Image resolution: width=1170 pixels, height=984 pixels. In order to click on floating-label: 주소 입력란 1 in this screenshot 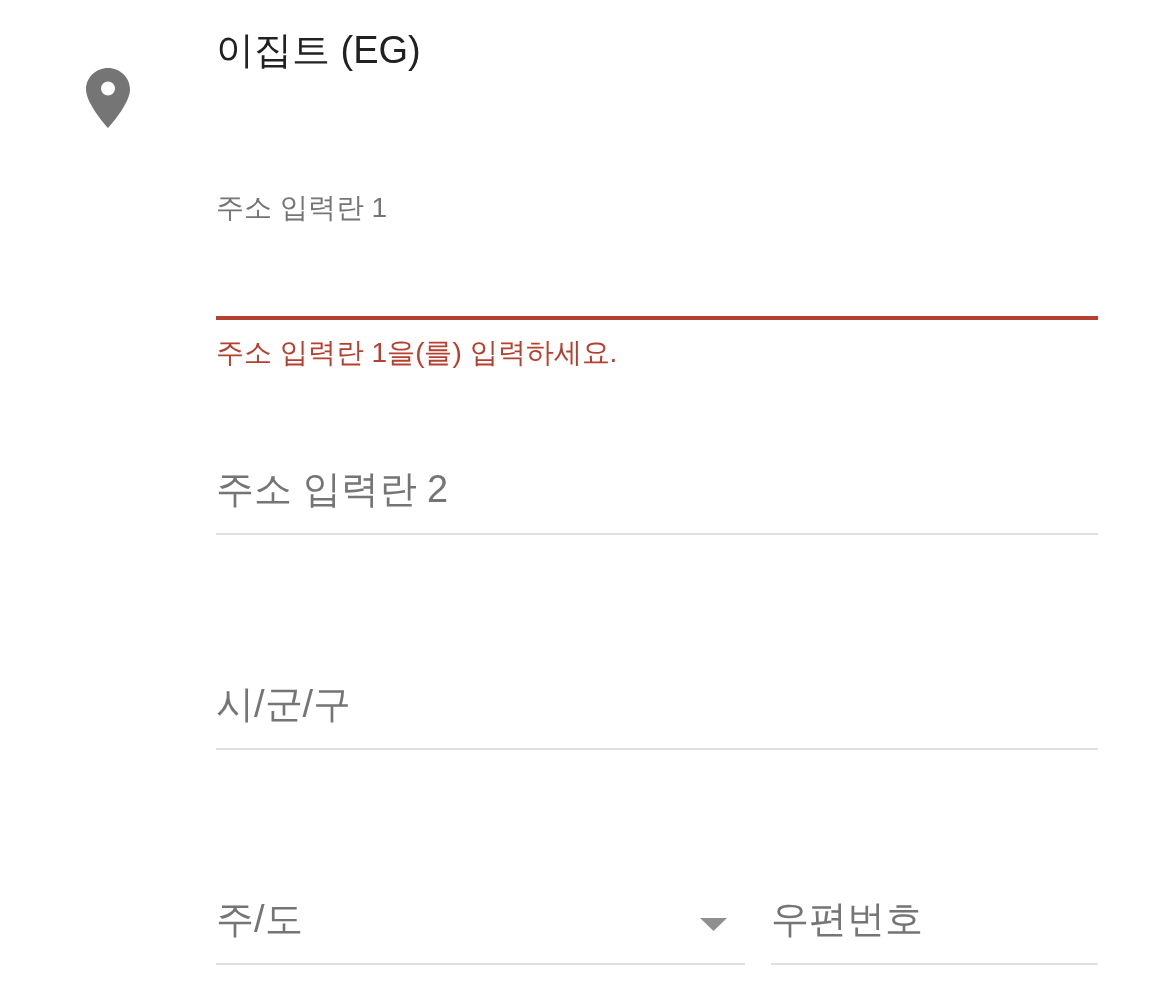, I will do `click(302, 208)`.